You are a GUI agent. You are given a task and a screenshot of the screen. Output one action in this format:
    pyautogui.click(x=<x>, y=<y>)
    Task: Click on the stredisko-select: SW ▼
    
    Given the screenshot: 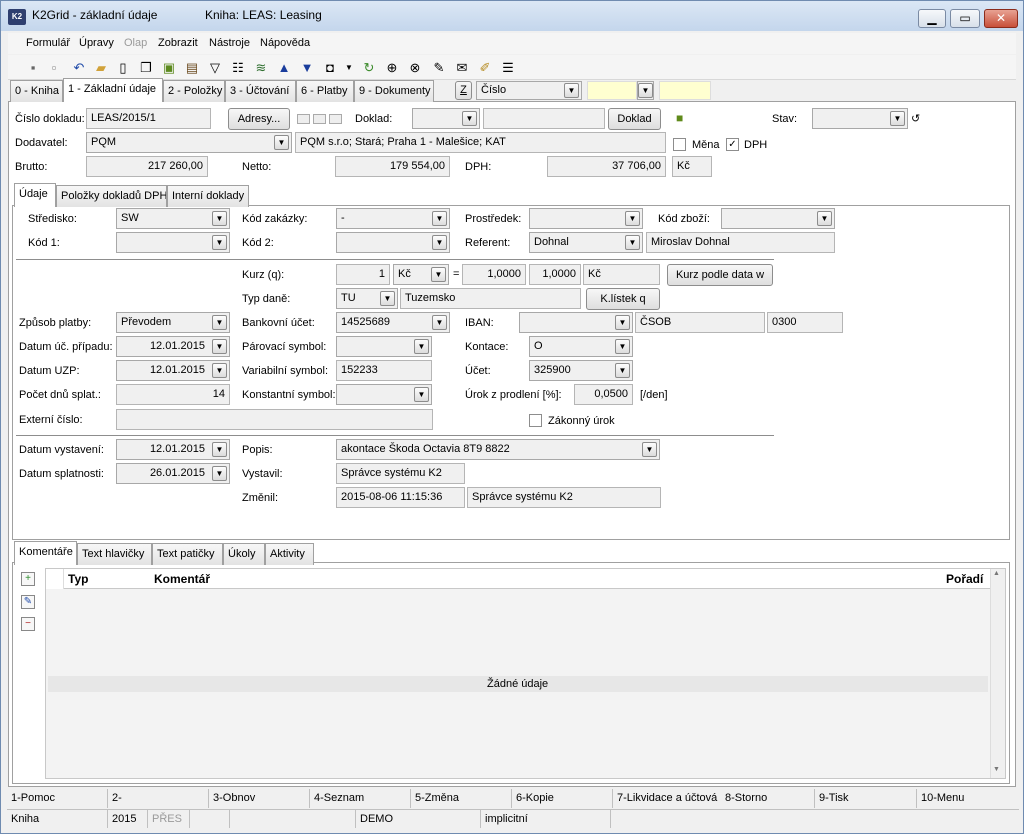 What is the action you would take?
    pyautogui.click(x=173, y=218)
    